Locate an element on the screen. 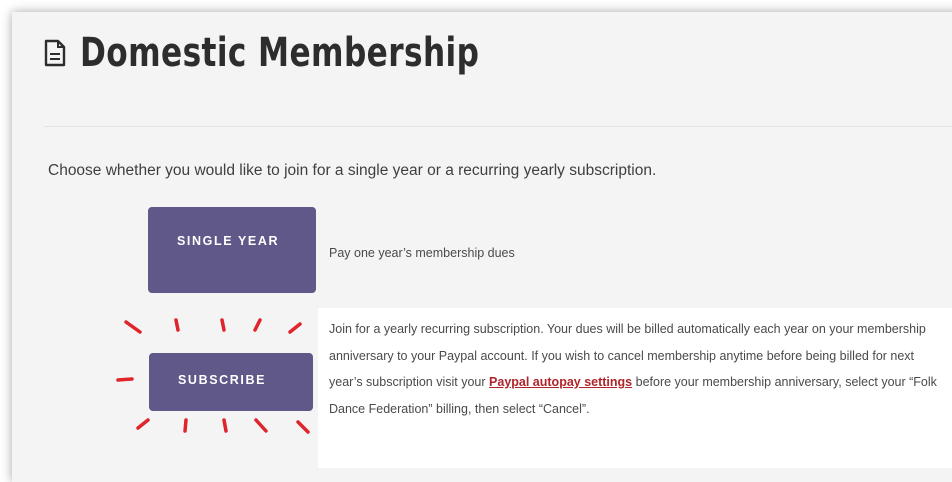 This screenshot has width=952, height=482. document-icon is located at coordinates (55, 53).